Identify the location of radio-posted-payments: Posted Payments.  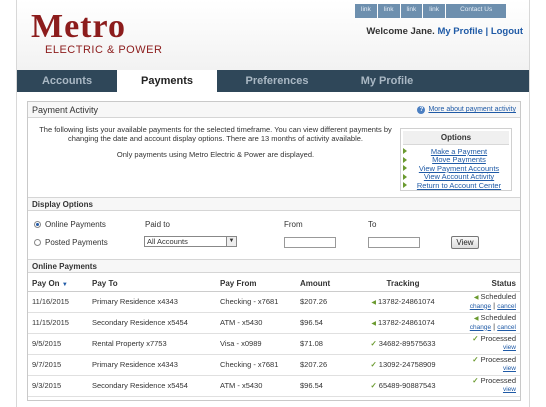
(71, 242).